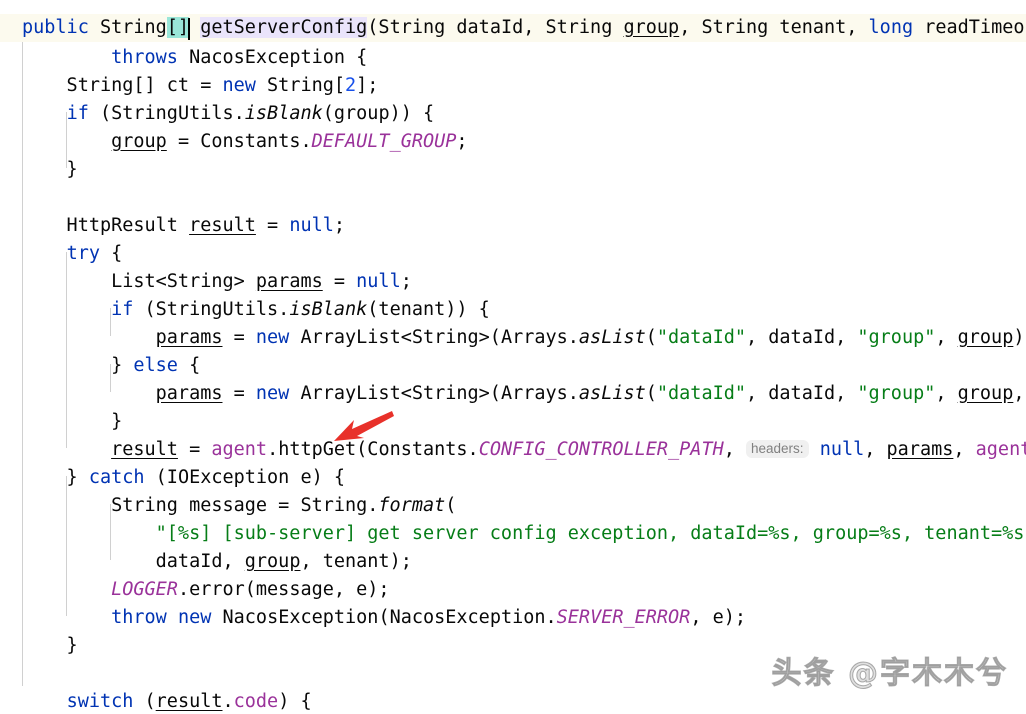 This screenshot has height=714, width=1026. I want to click on code-line-15: }, so click(513, 422).